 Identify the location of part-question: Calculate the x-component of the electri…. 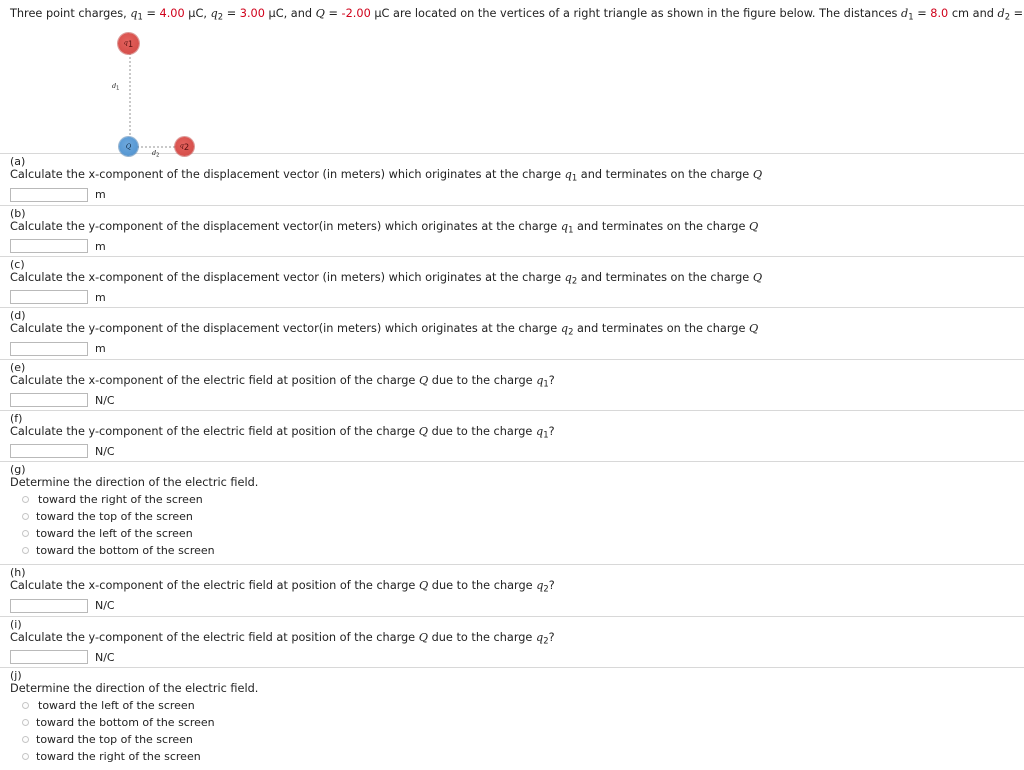
(512, 382).